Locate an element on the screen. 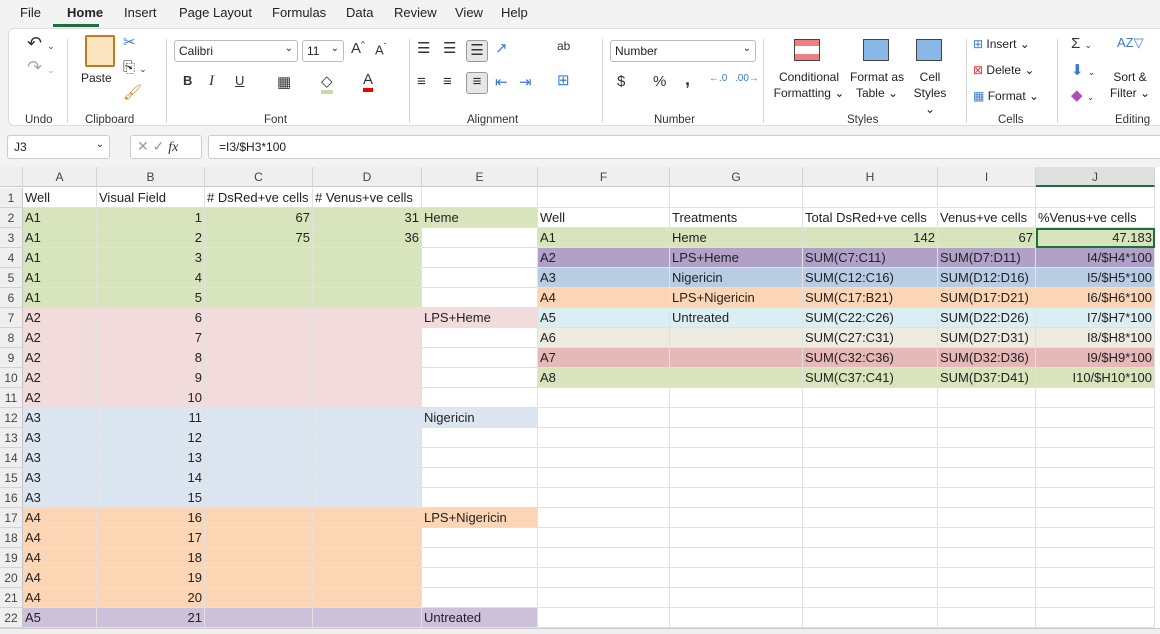 The width and height of the screenshot is (1160, 634). cell-A22: A5 is located at coordinates (60, 618).